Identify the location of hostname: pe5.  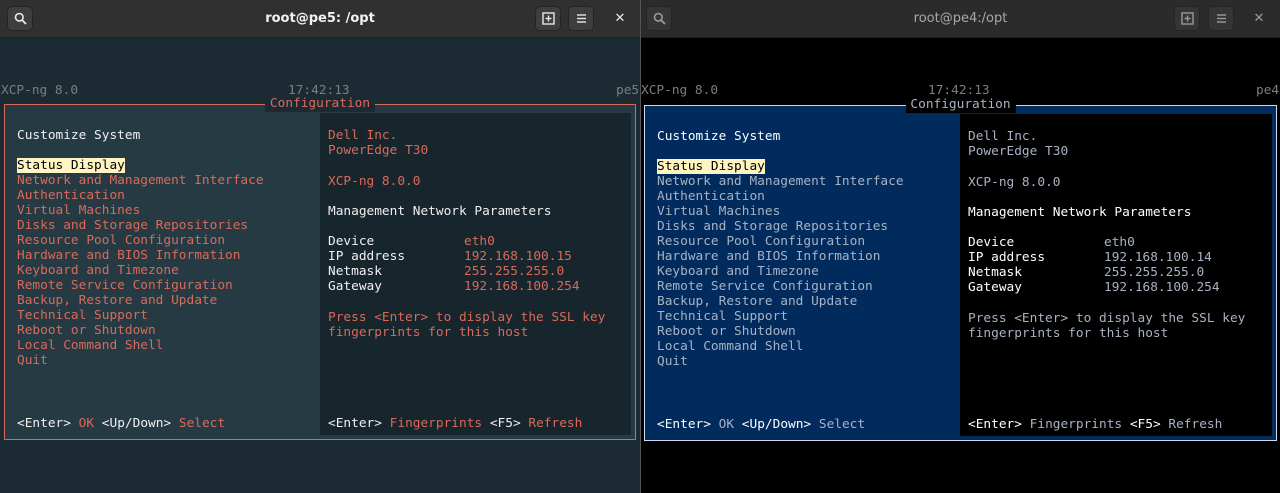
(628, 90).